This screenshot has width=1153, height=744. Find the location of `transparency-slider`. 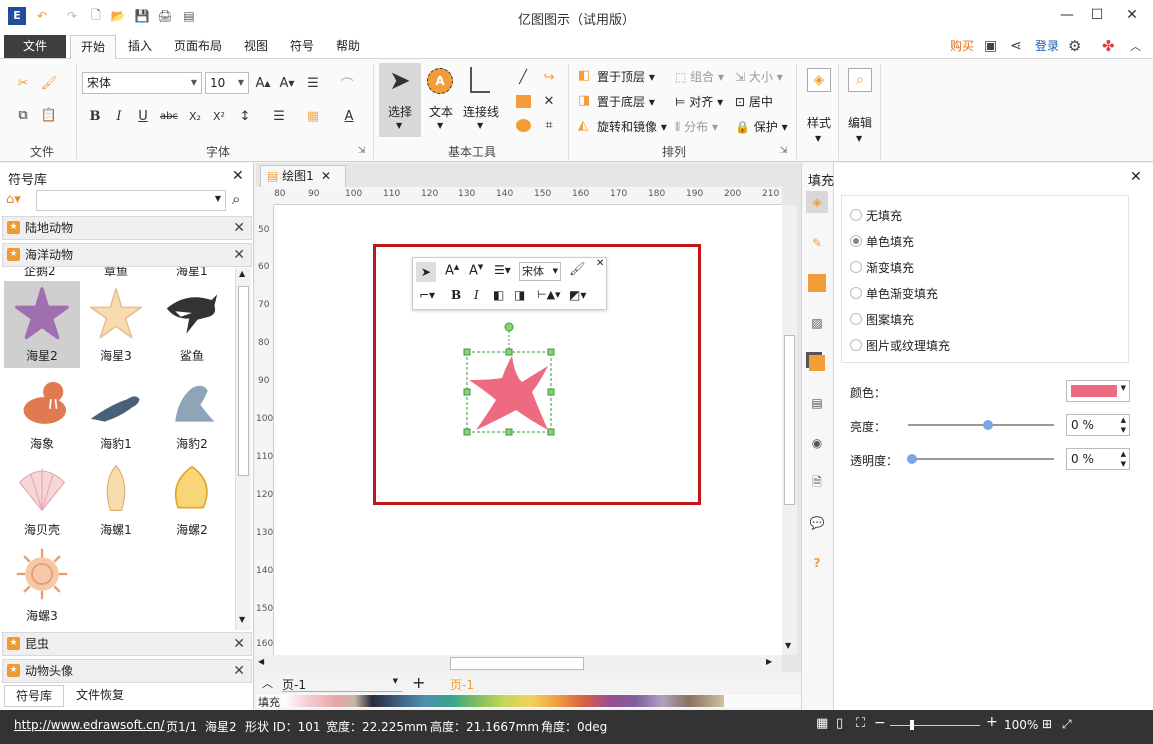

transparency-slider is located at coordinates (980, 459).